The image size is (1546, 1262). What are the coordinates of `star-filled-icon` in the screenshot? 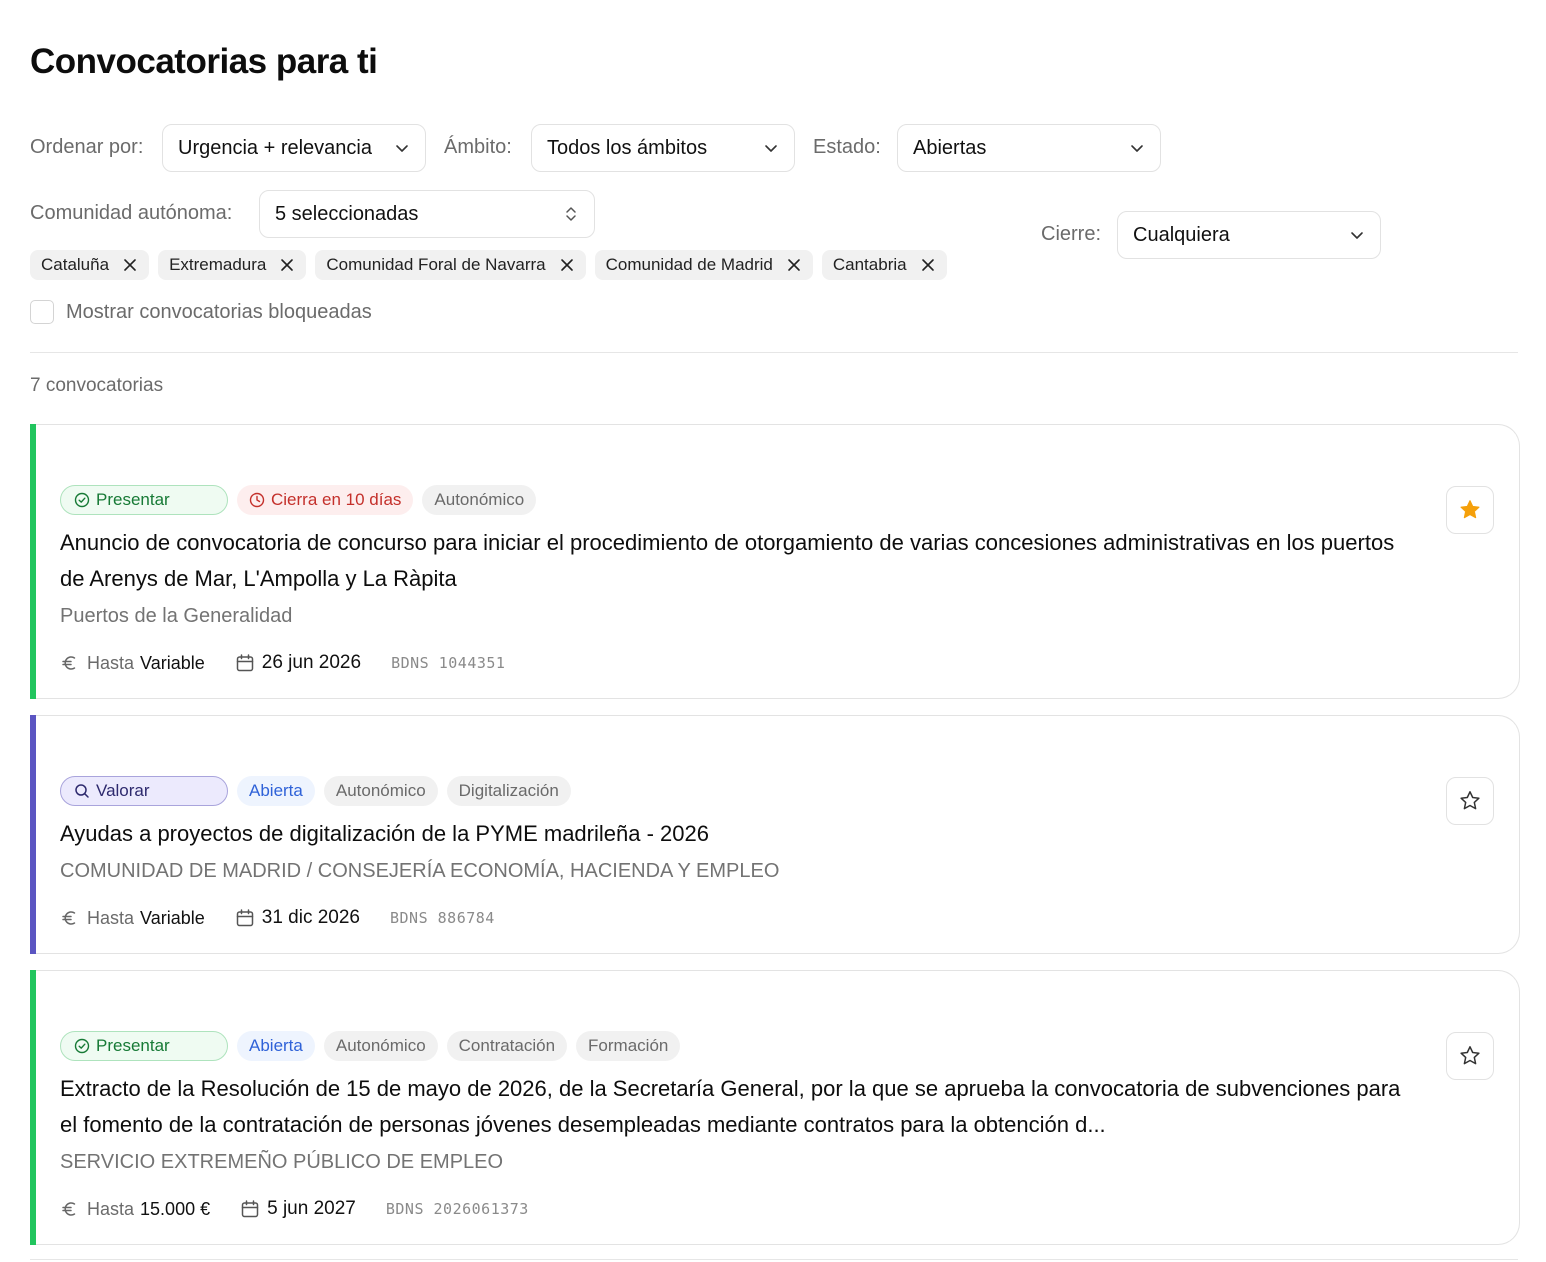 It's located at (1470, 509).